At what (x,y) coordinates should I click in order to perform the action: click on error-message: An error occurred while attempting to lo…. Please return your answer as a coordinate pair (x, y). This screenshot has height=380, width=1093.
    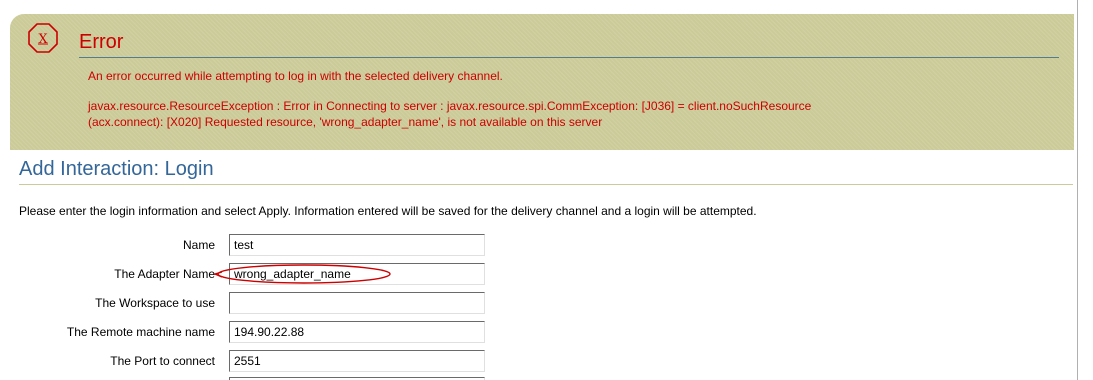
    Looking at the image, I should click on (295, 76).